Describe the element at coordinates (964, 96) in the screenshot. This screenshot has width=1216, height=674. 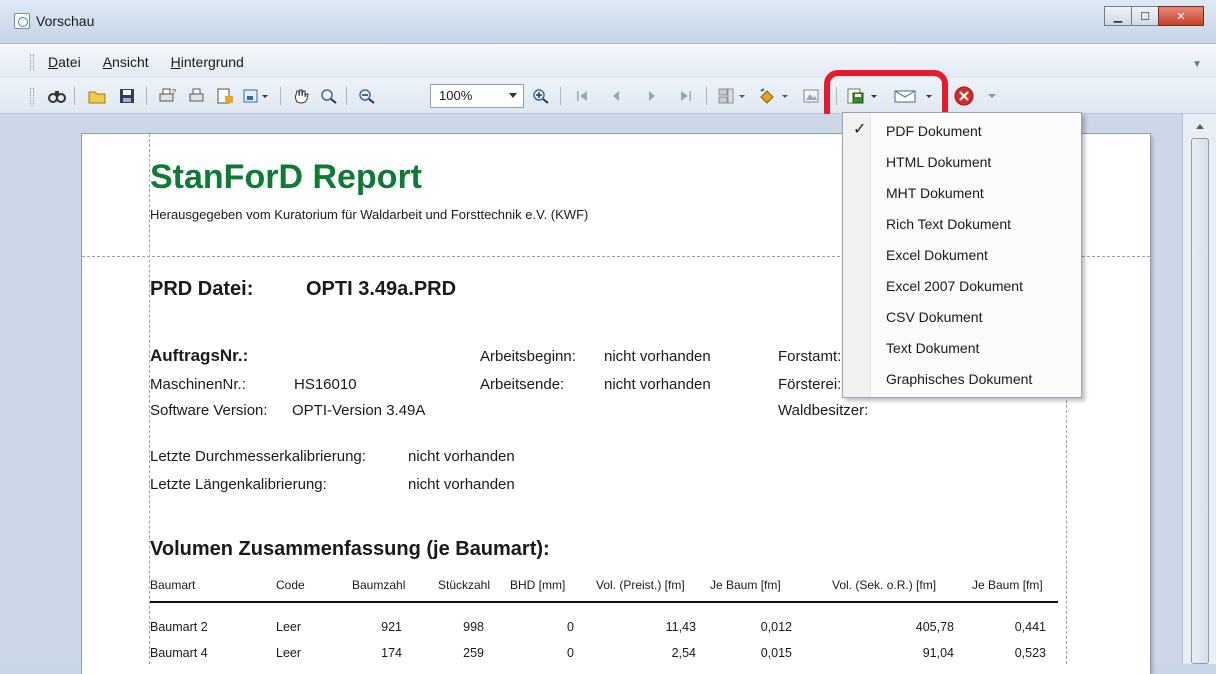
I see `close-preview-icon` at that location.